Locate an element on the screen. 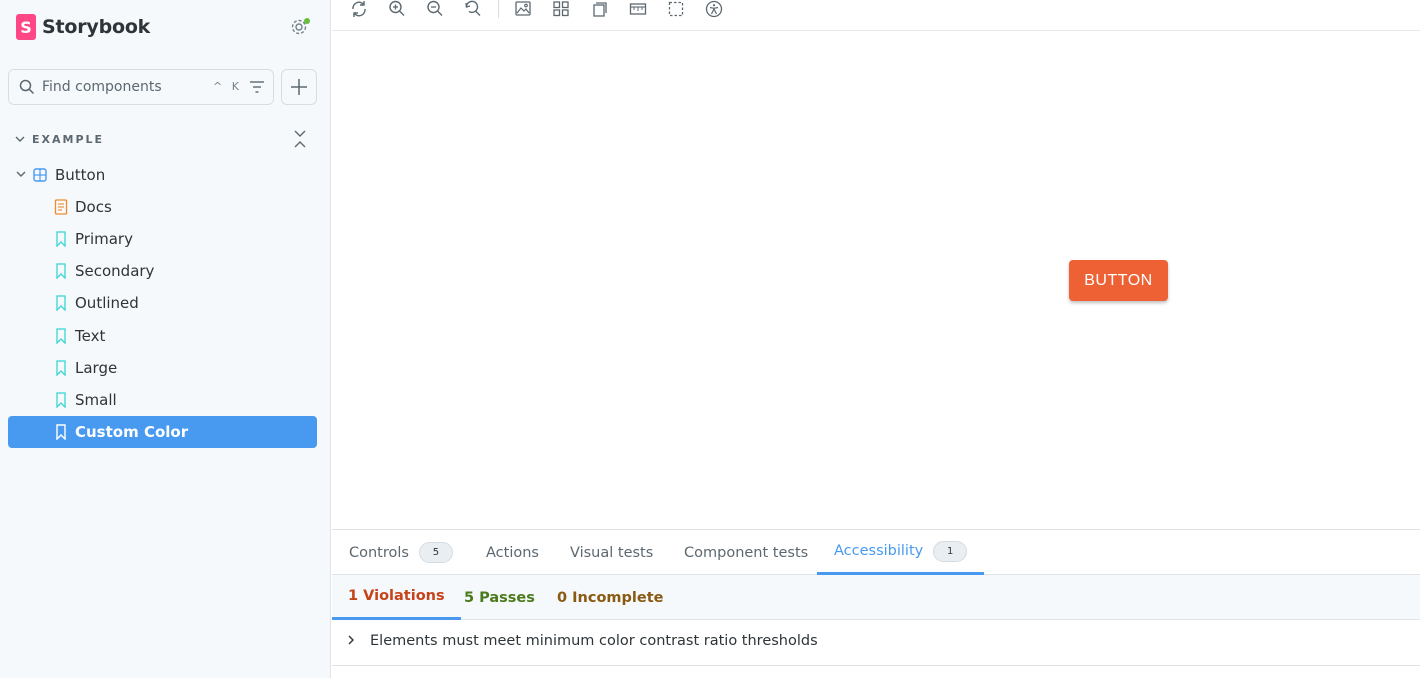 Image resolution: width=1420 pixels, height=678 pixels. section-label: EXAMPLE is located at coordinates (68, 139).